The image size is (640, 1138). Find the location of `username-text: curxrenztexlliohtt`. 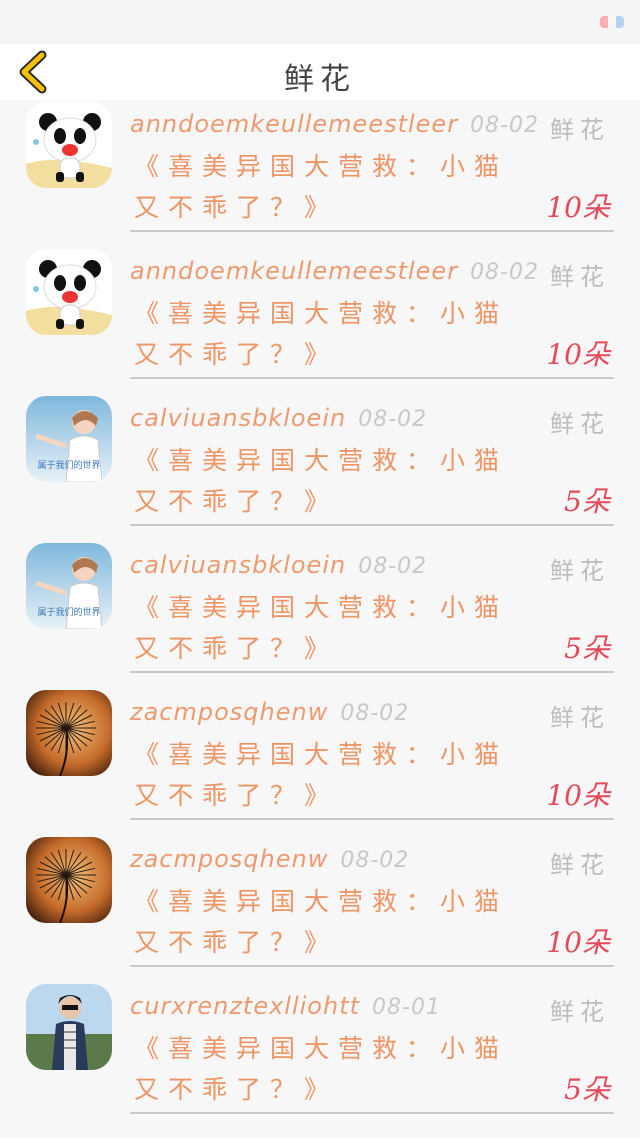

username-text: curxrenztexlliohtt is located at coordinates (245, 1006).